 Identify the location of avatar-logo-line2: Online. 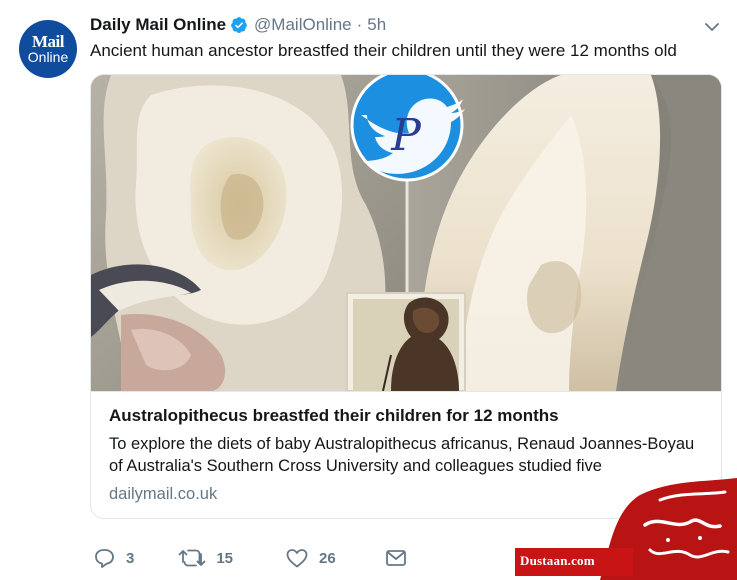
(48, 56).